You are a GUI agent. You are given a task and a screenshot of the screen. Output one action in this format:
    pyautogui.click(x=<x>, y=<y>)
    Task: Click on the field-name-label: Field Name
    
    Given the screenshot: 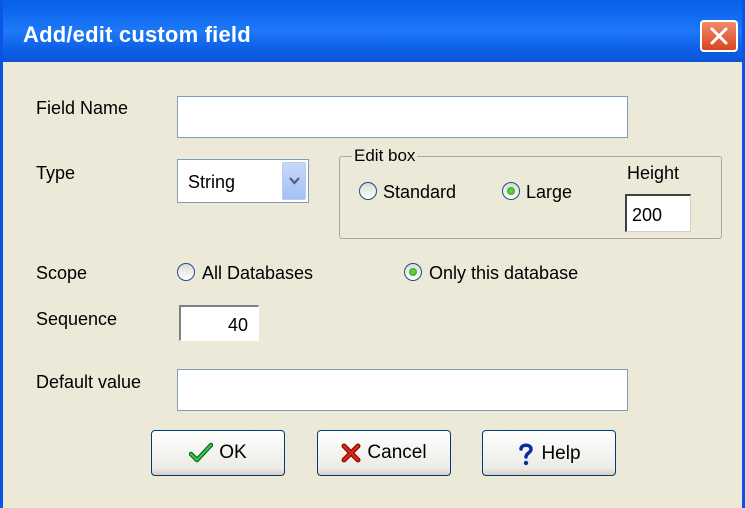 What is the action you would take?
    pyautogui.click(x=82, y=108)
    